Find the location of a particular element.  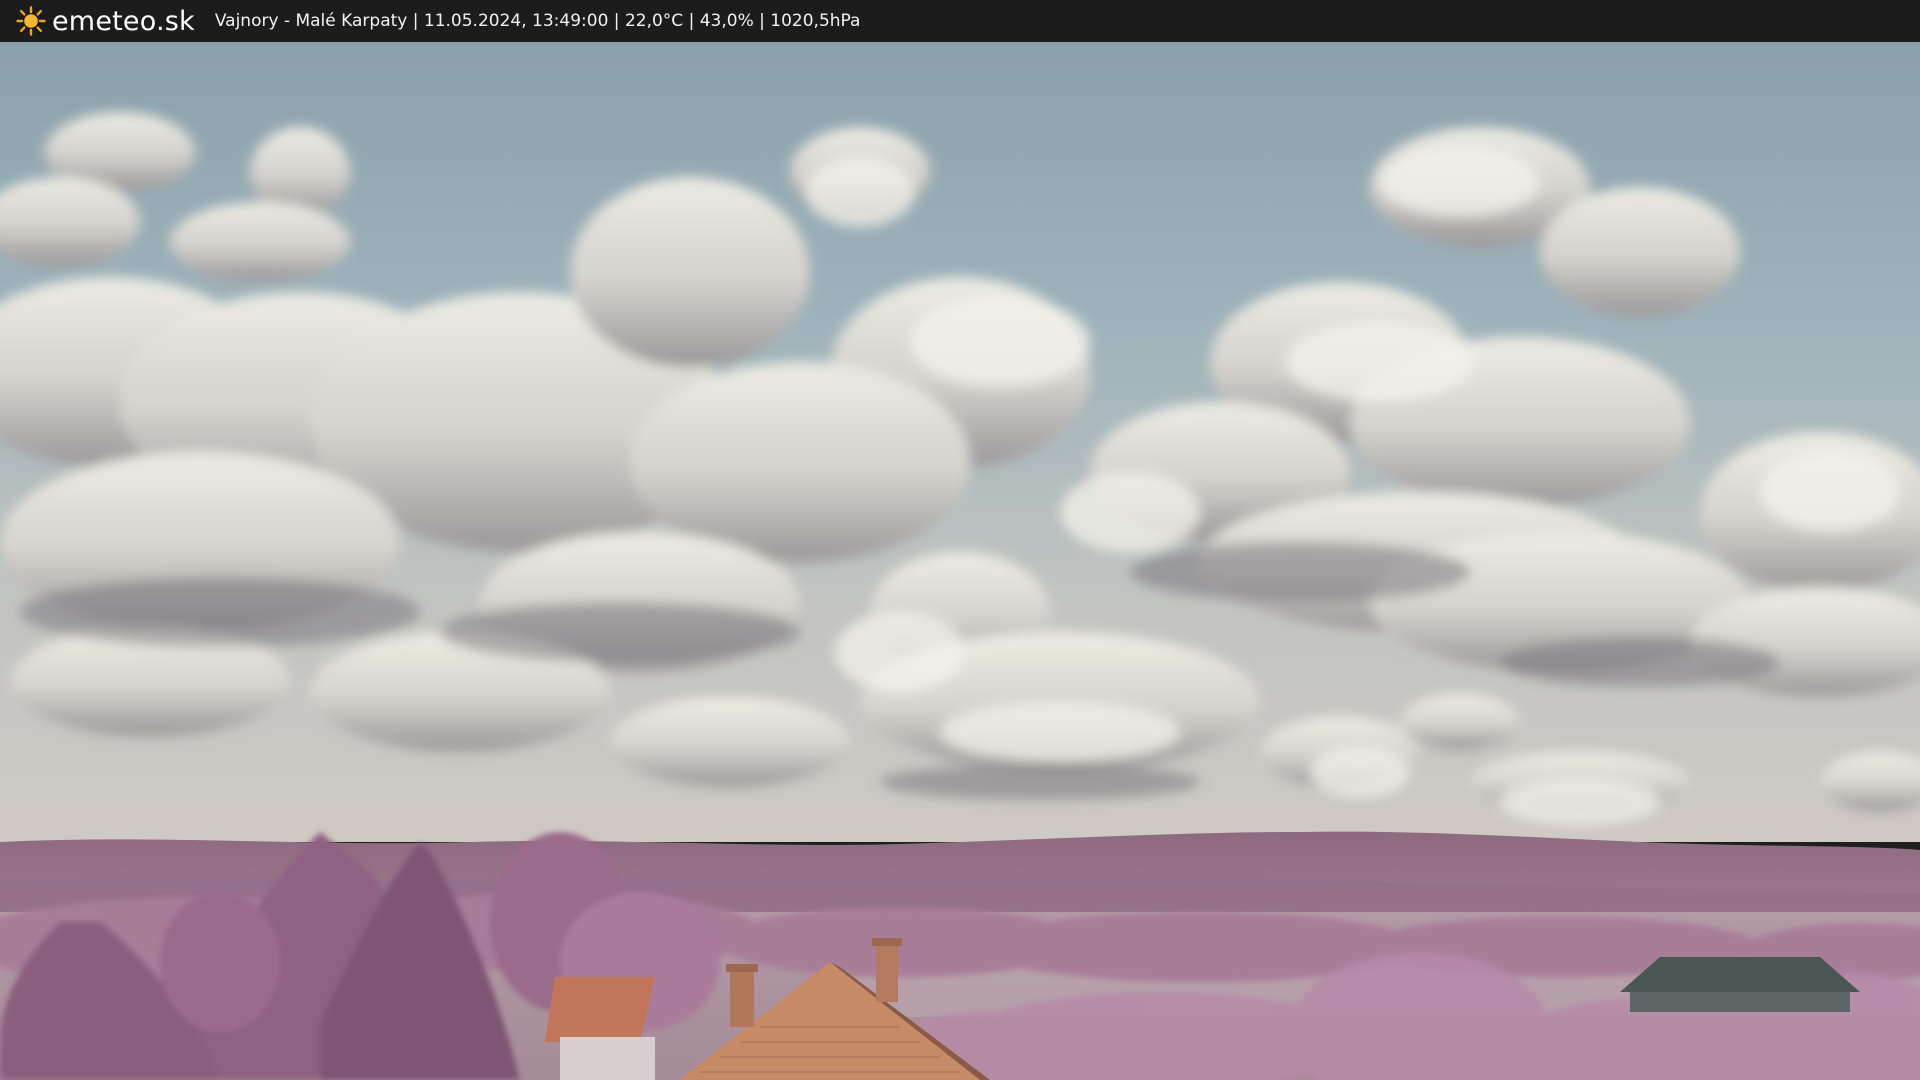

brand-name: emeteo.sk is located at coordinates (123, 21).